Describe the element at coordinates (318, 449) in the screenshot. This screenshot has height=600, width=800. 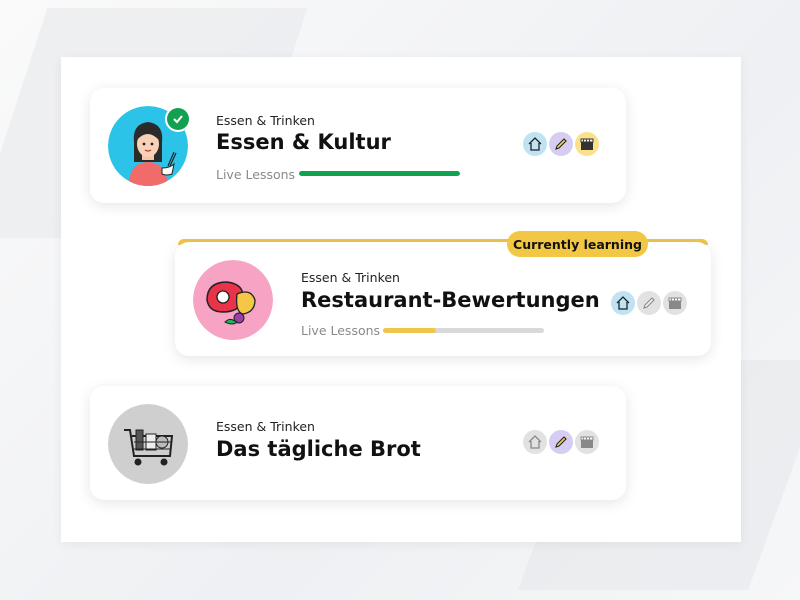
I see `course-title: Das tägliche Brot` at that location.